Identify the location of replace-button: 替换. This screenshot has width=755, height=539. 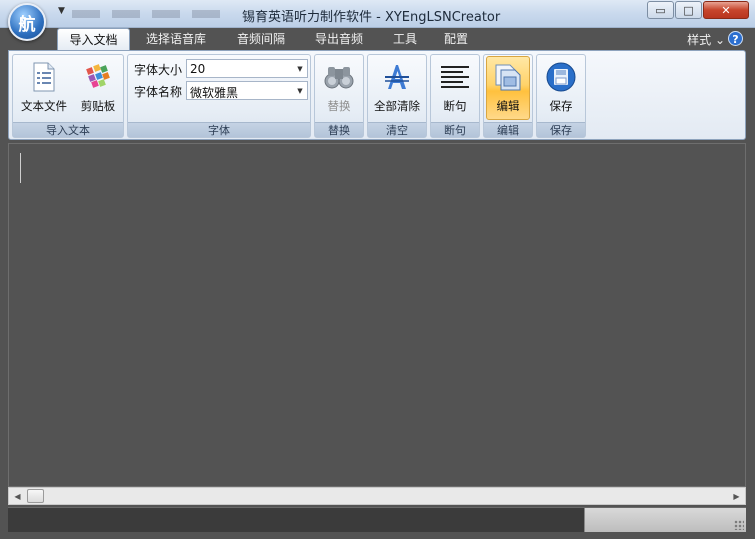
(339, 88).